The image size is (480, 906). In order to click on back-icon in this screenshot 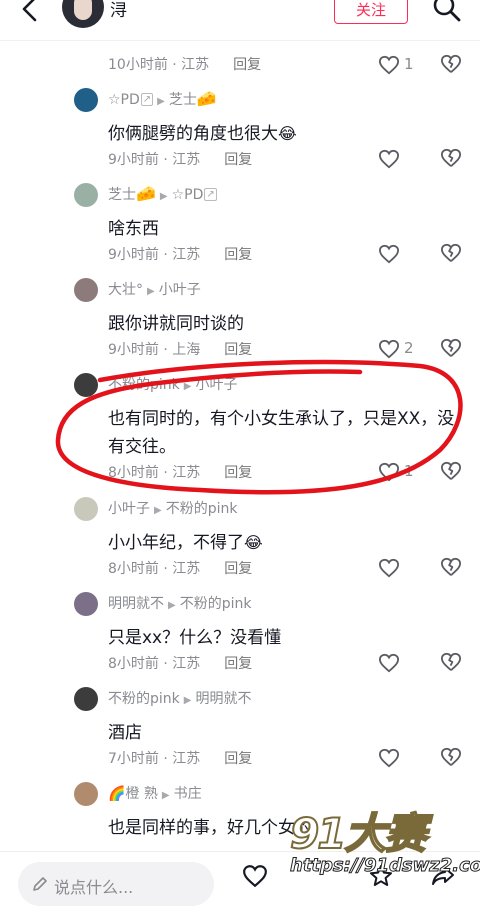, I will do `click(30, 13)`.